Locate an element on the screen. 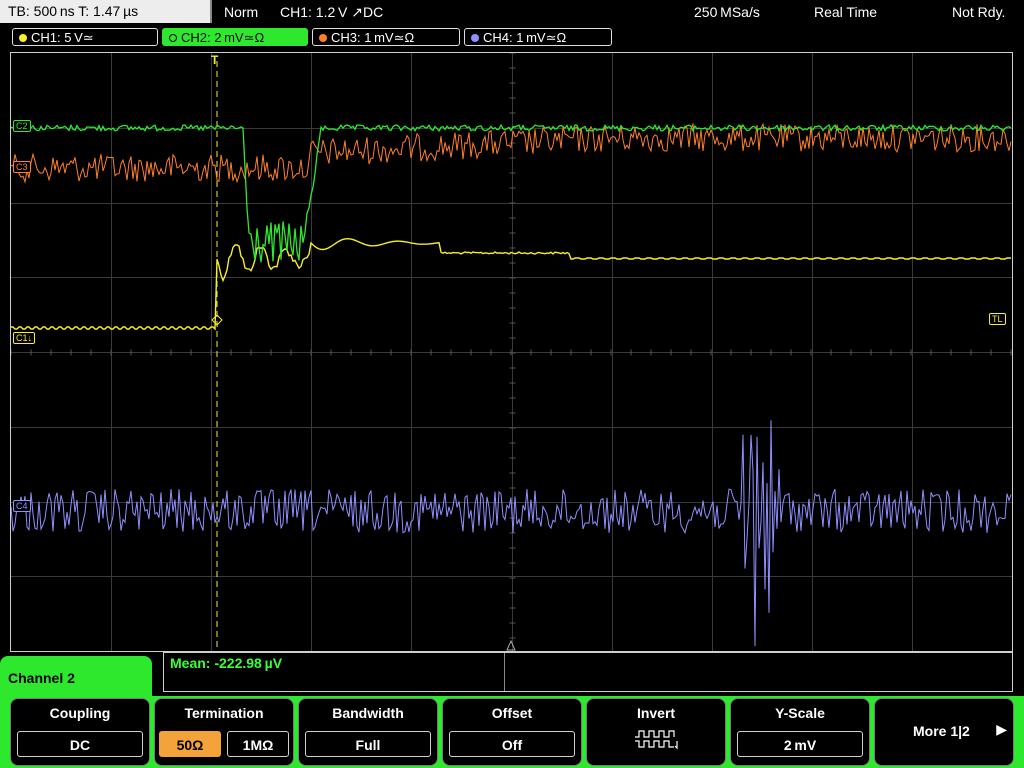 This screenshot has width=1024, height=768. termination-50ohm-option: 50Ω is located at coordinates (190, 744).